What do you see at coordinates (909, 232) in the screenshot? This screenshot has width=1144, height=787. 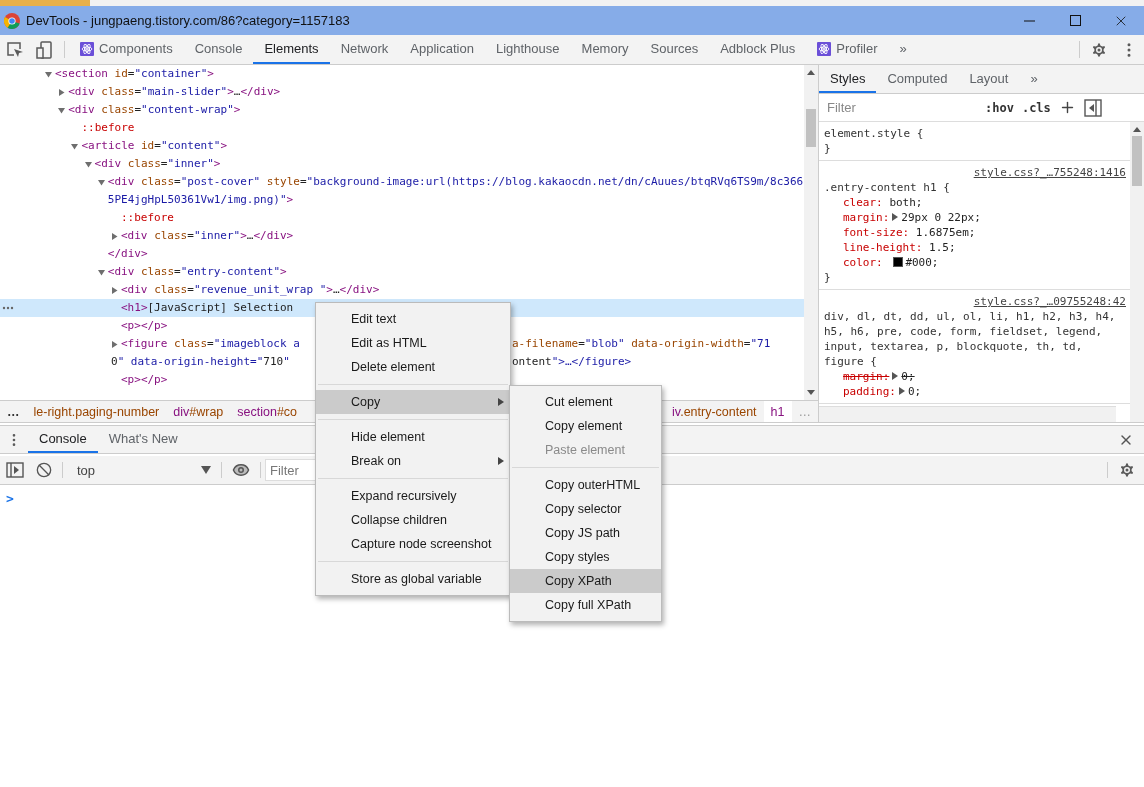 I see `css-property: font-size: 1.6875em;` at bounding box center [909, 232].